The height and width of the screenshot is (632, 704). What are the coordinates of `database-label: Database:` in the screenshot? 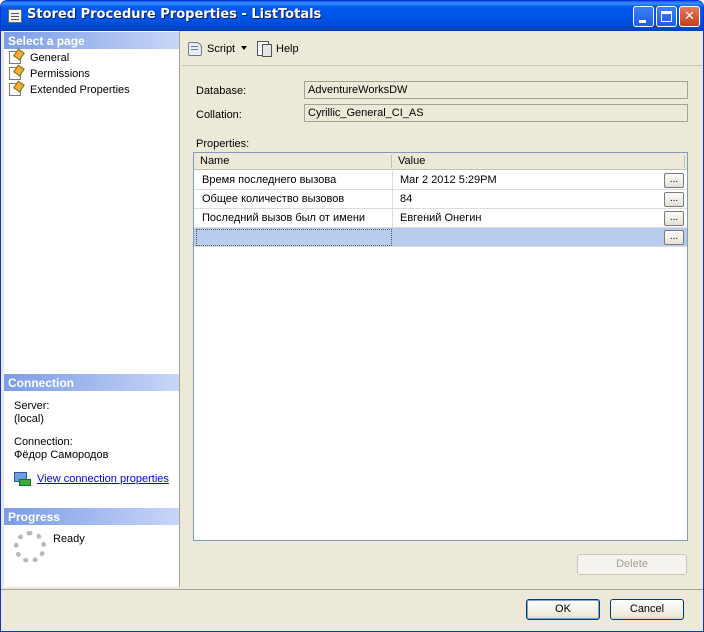 It's located at (221, 91).